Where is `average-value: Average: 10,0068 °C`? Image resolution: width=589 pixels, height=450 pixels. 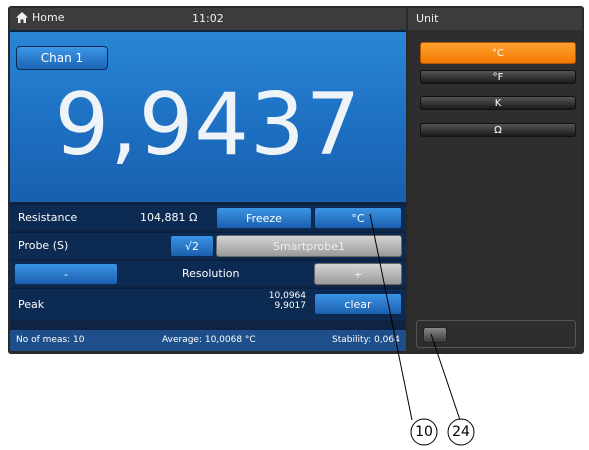 average-value: Average: 10,0068 °C is located at coordinates (209, 340).